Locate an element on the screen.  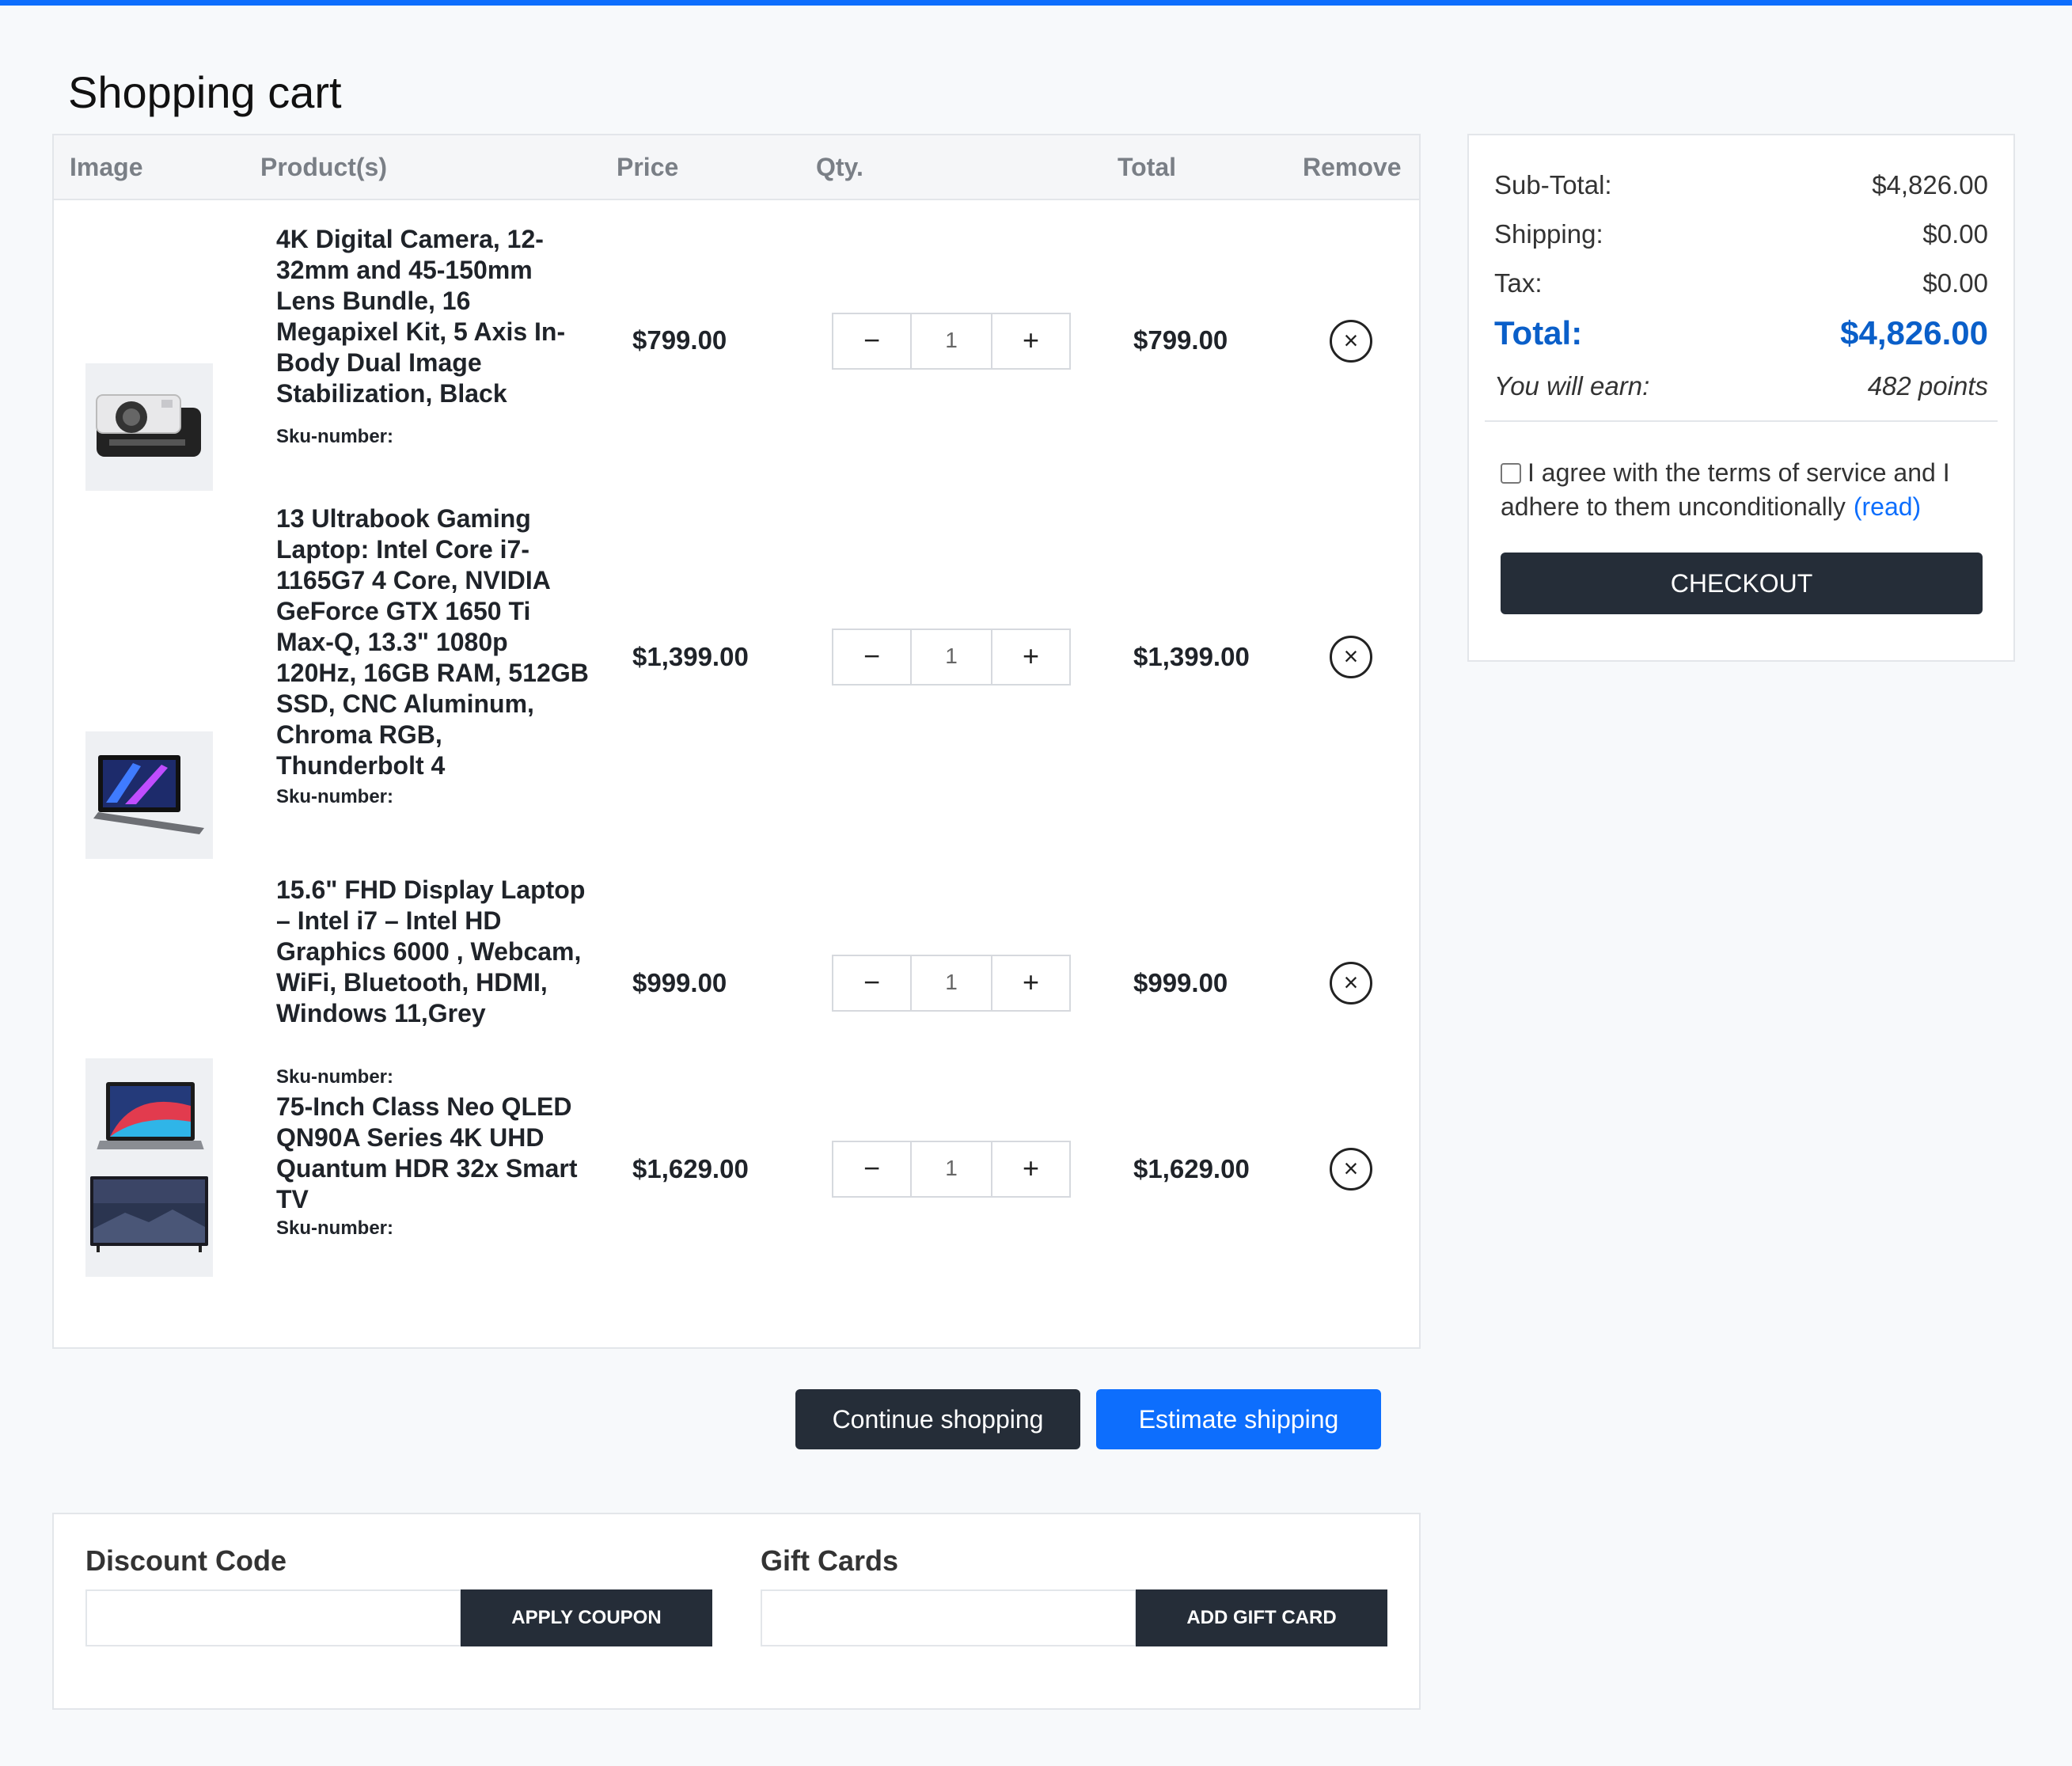
header-total: Total is located at coordinates (1148, 167).